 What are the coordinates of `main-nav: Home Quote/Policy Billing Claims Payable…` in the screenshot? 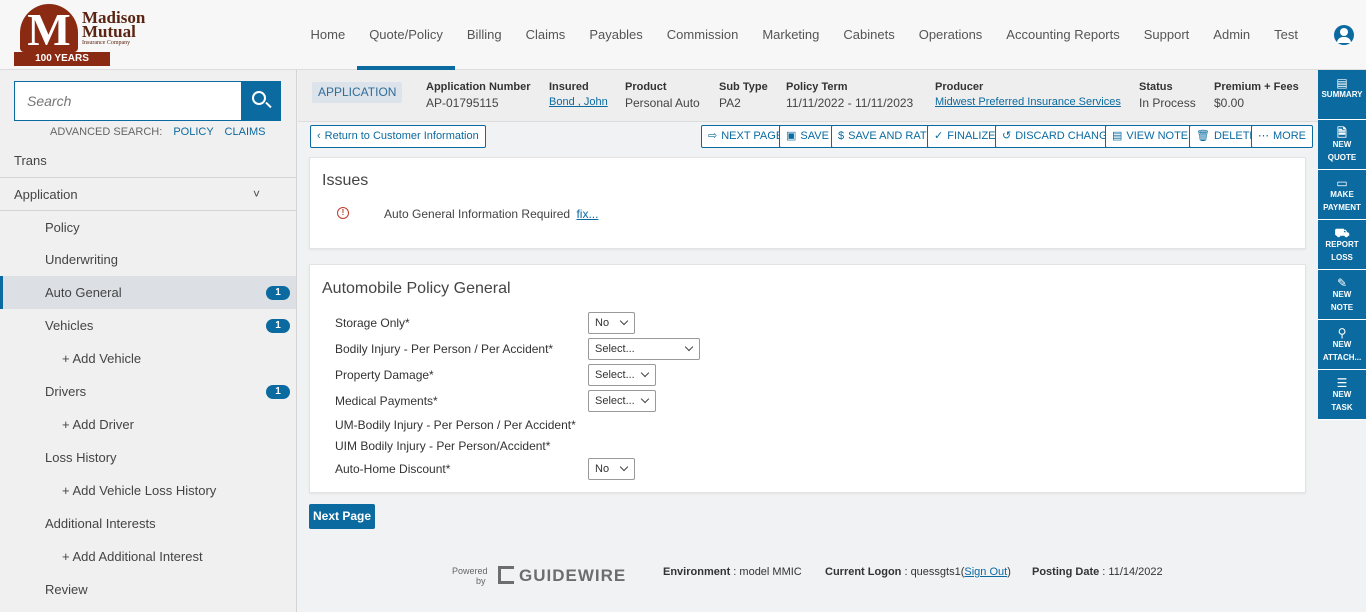 It's located at (805, 35).